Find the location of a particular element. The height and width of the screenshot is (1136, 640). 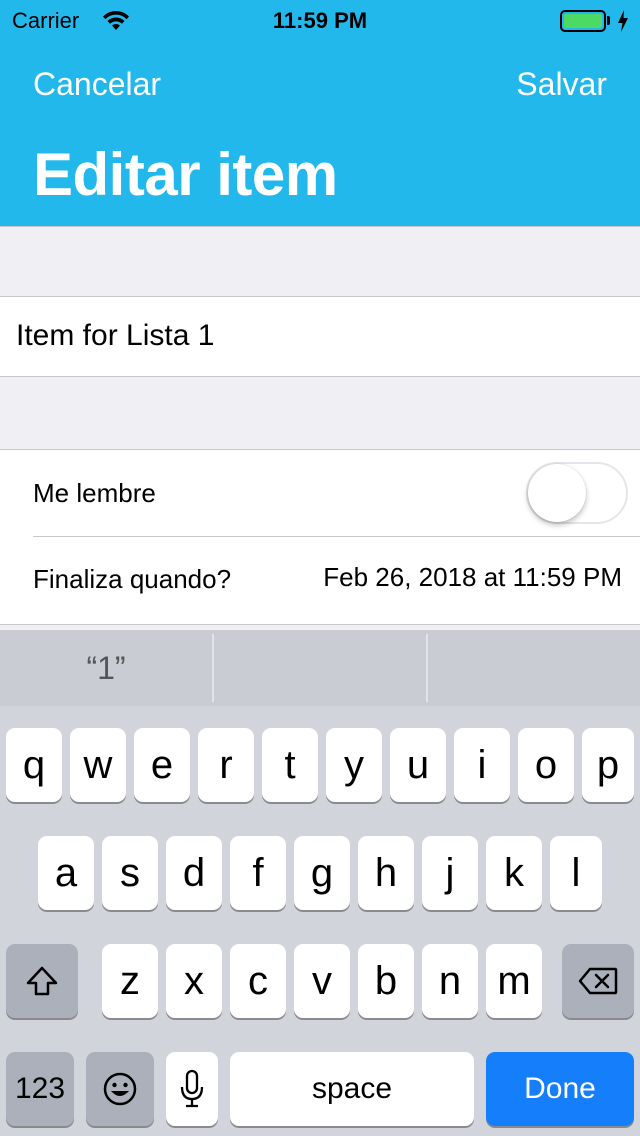

battery-cap is located at coordinates (608, 20).